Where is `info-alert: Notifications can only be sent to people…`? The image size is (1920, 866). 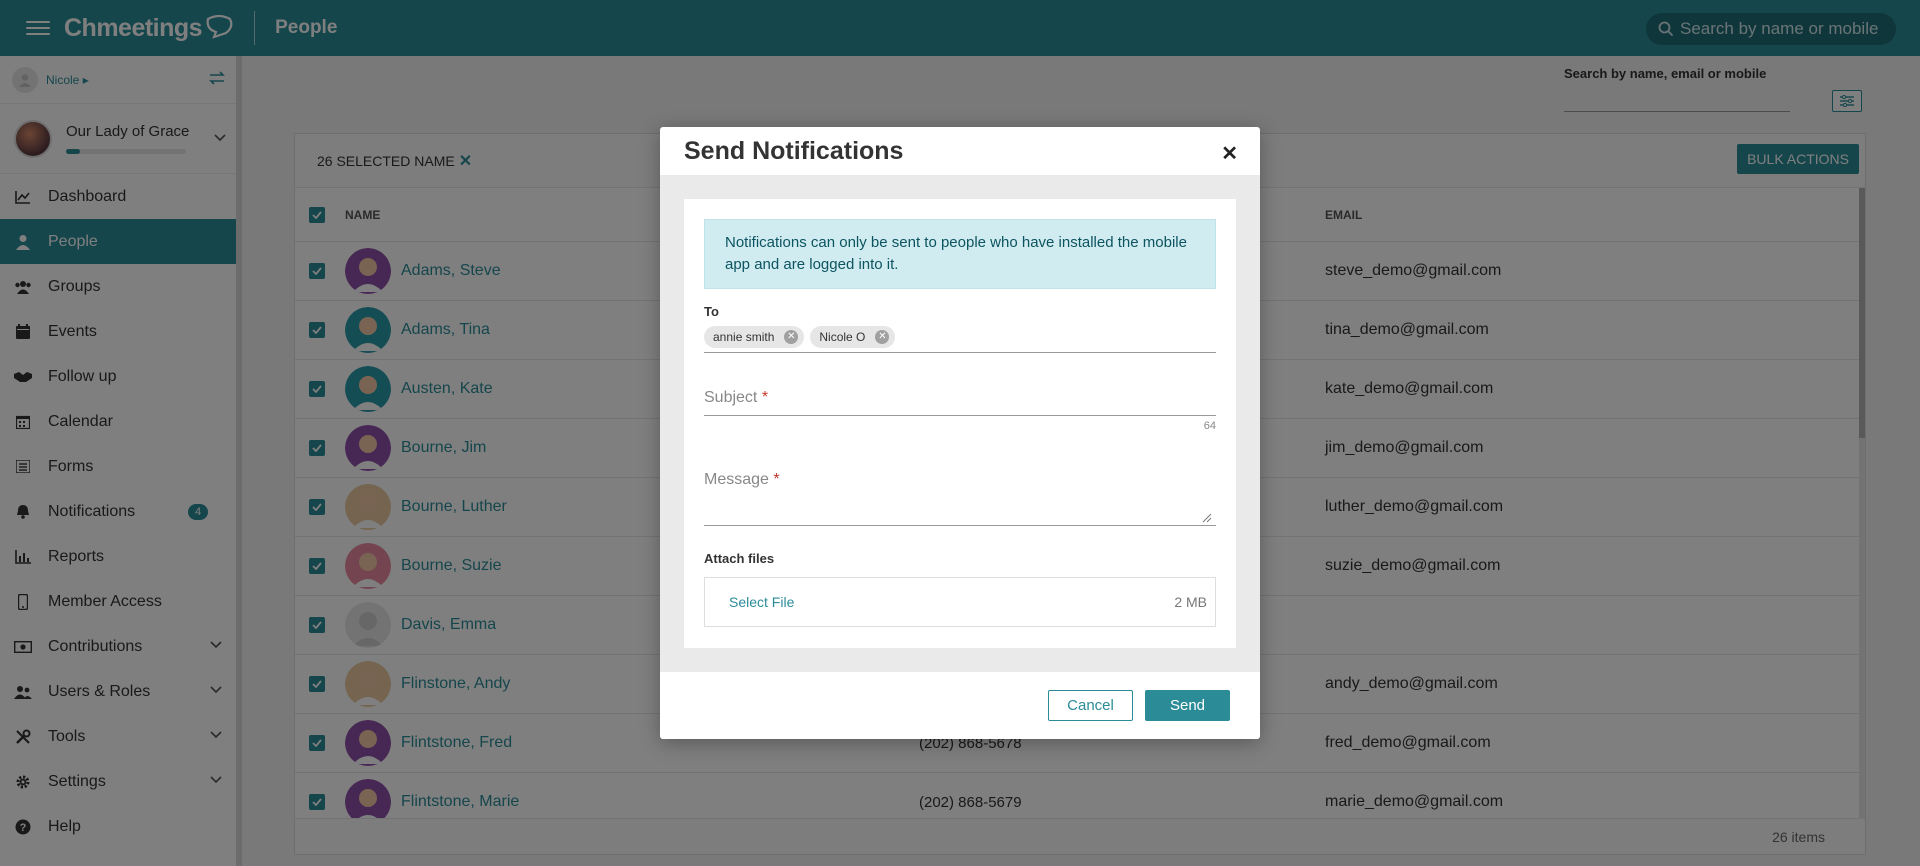 info-alert: Notifications can only be sent to people… is located at coordinates (960, 254).